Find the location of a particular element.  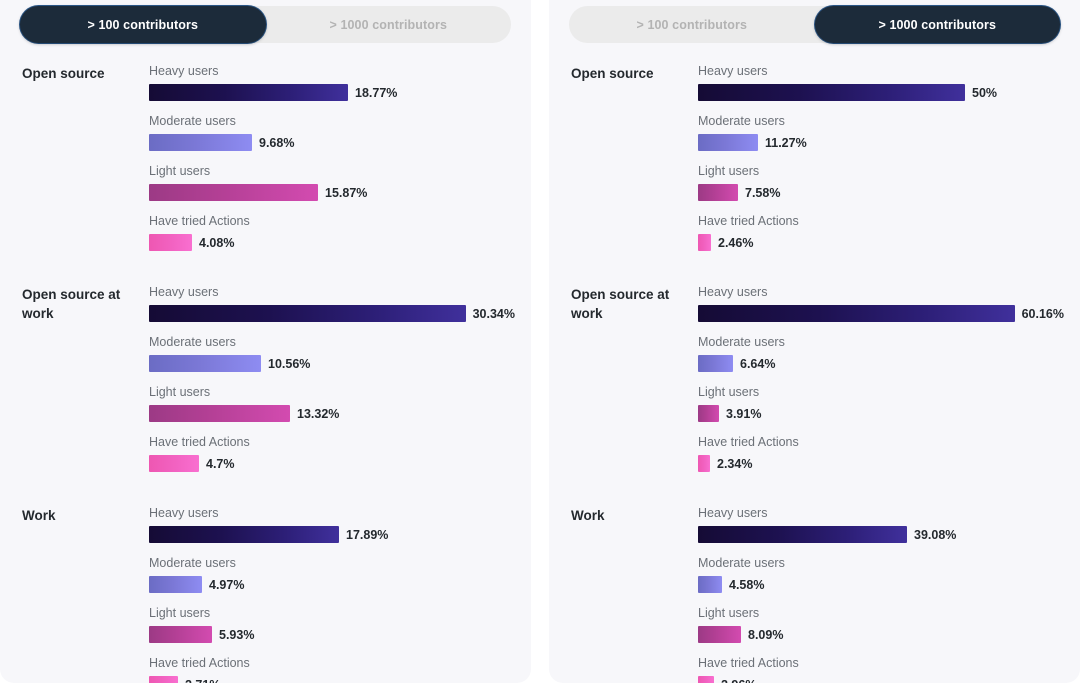

bar-line: 18.77% is located at coordinates (332, 92).